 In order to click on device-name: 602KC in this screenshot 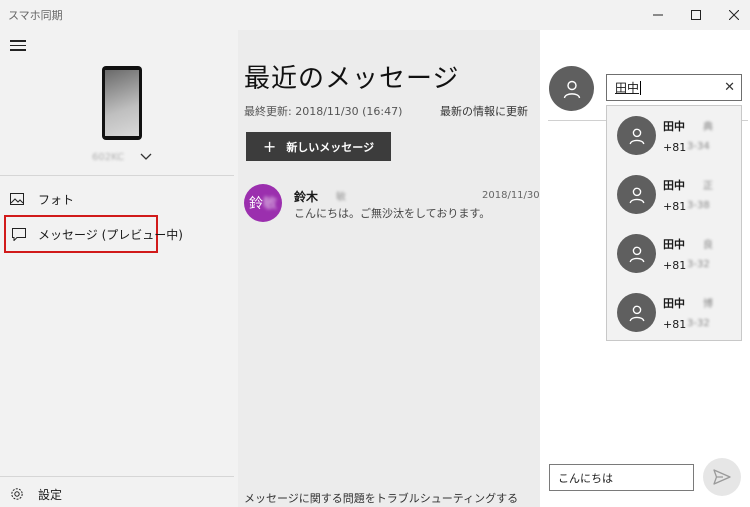, I will do `click(108, 157)`.